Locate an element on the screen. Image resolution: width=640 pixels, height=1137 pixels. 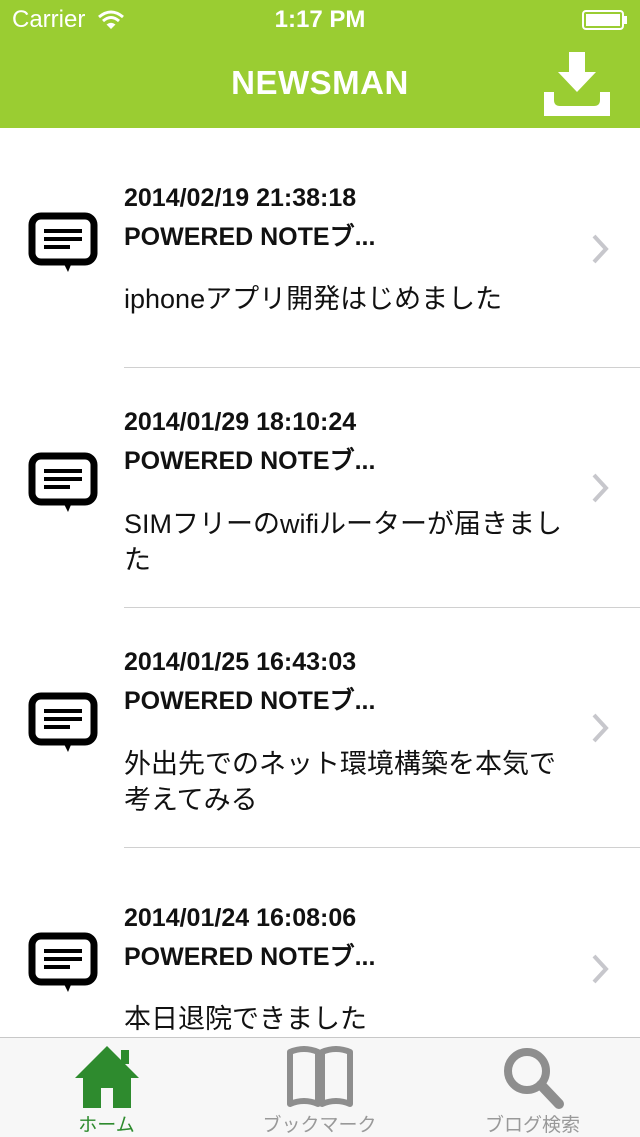
article-date: 2014/01/24 16:08:06 is located at coordinates (240, 918).